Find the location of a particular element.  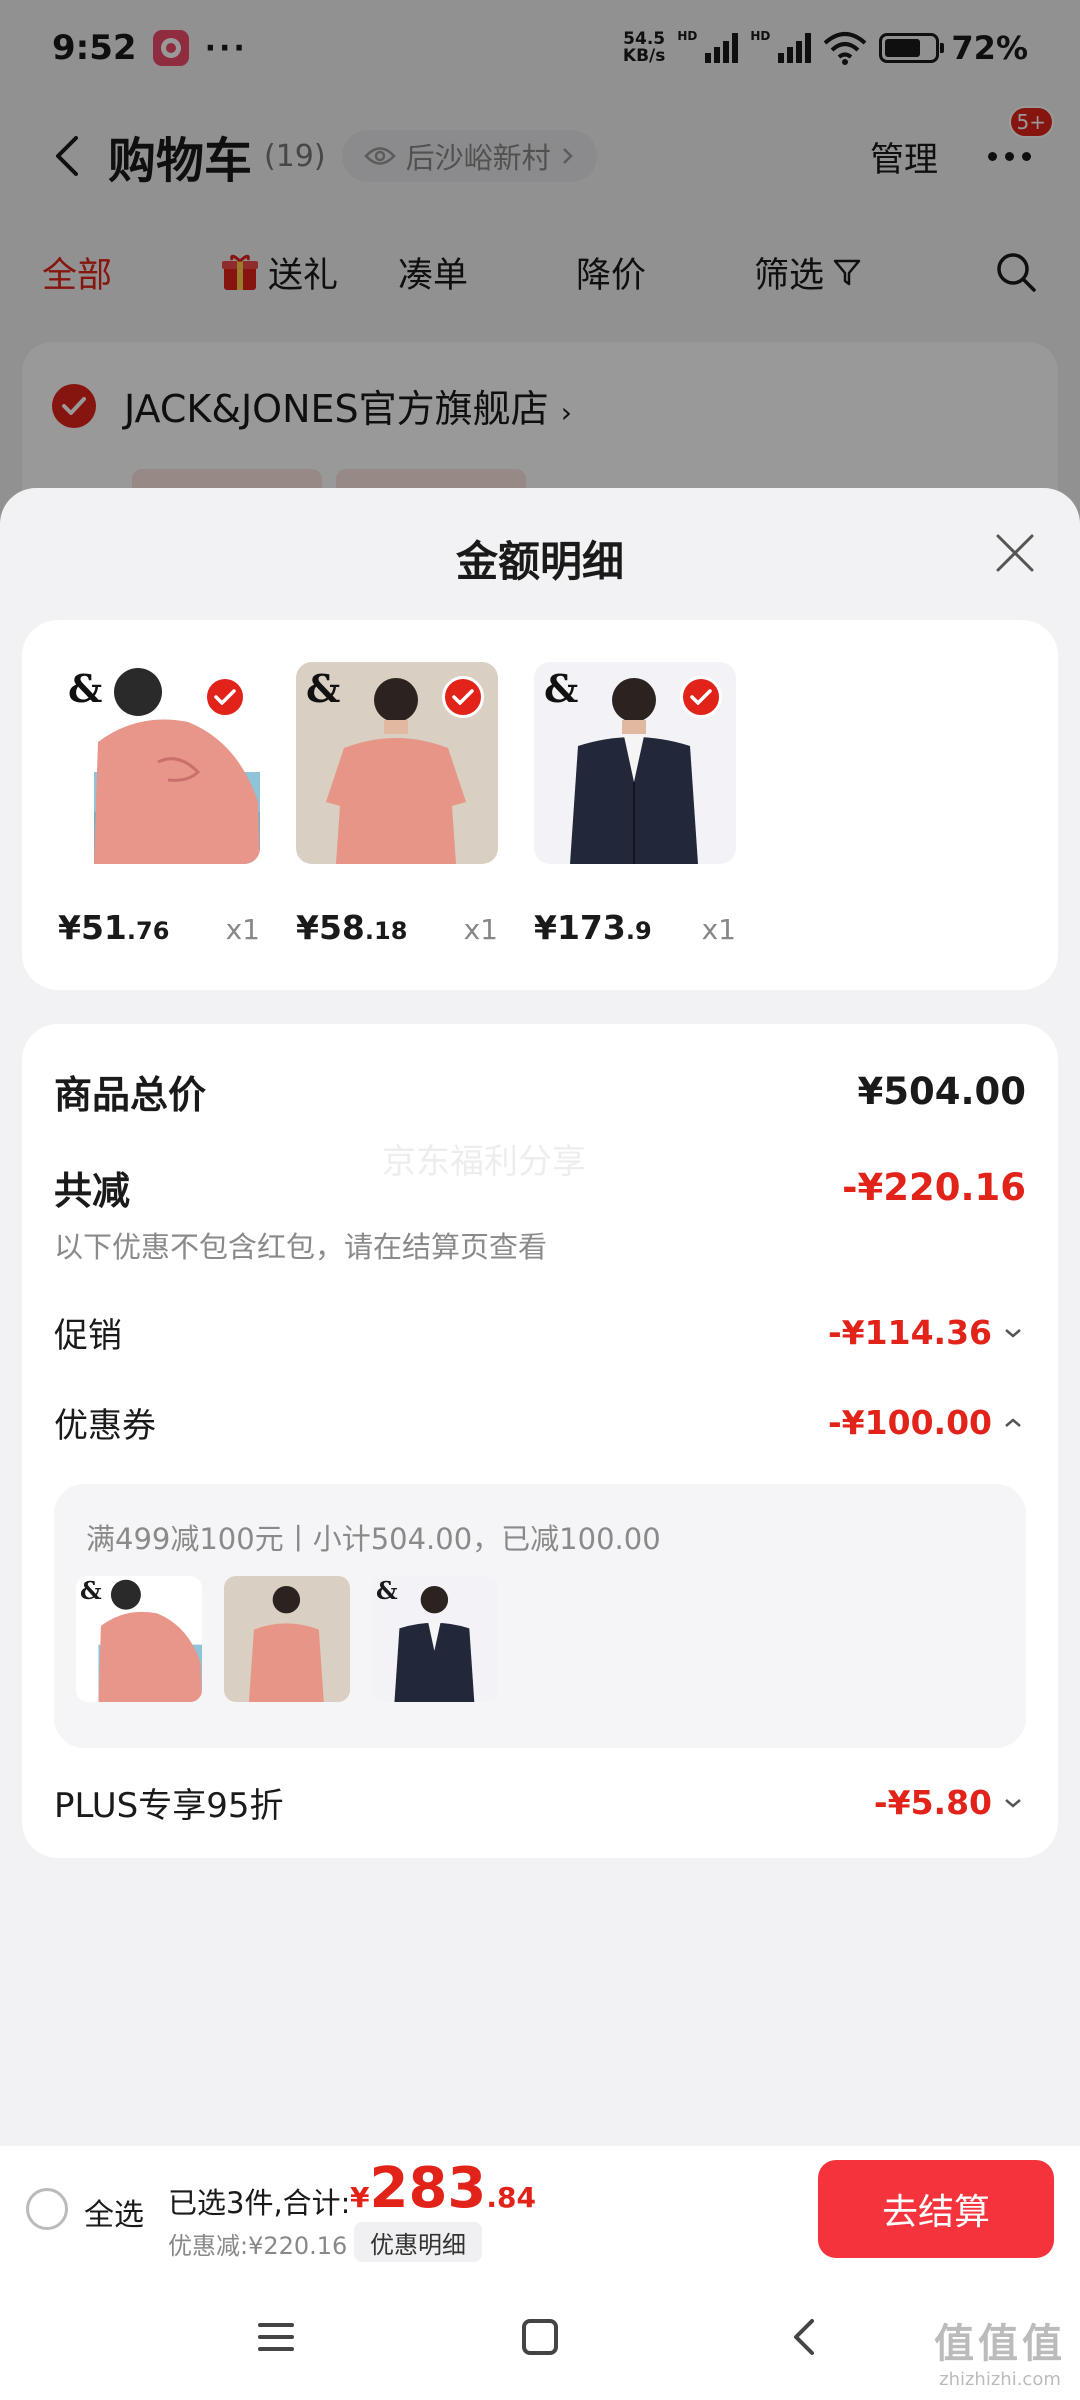

product-item: & ¥51 .76 x1 is located at coordinates (159, 804).